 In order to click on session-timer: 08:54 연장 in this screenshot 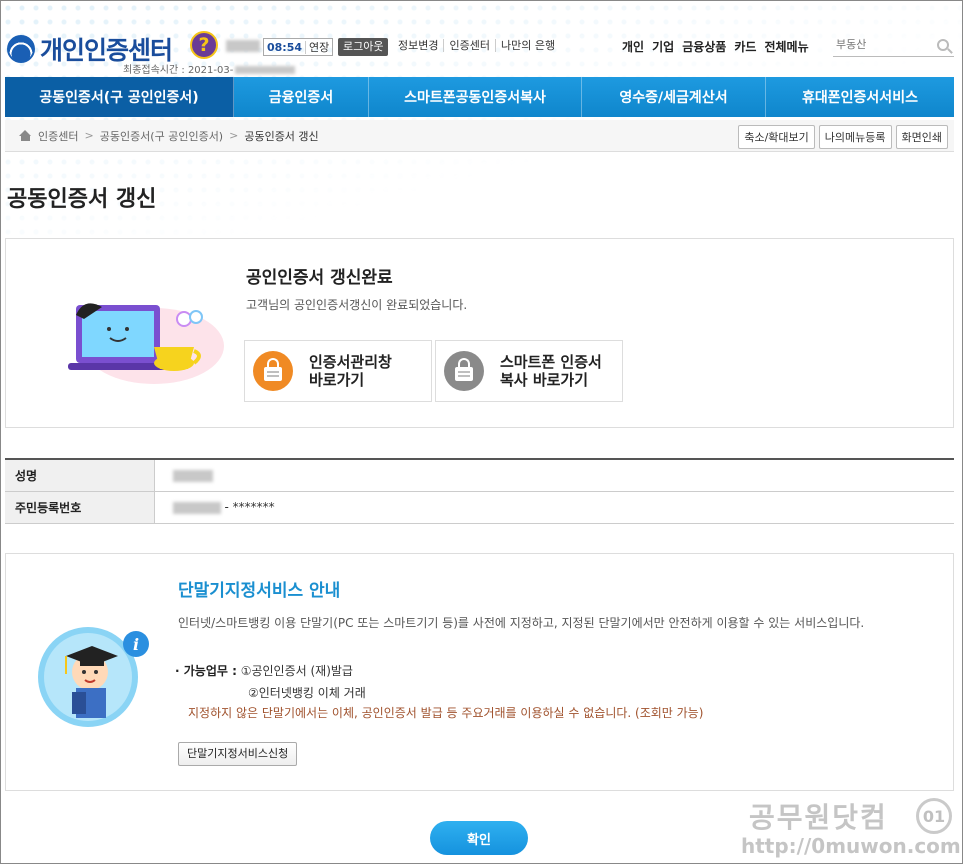, I will do `click(298, 47)`.